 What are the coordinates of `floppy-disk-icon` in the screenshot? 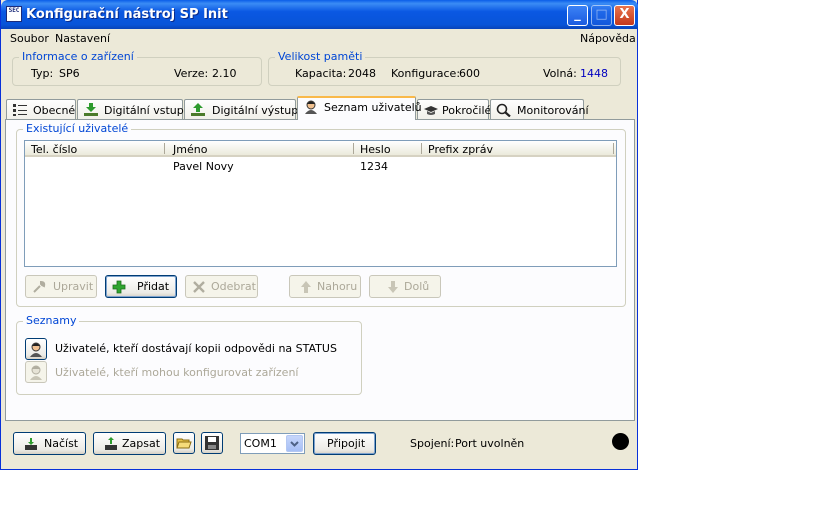 It's located at (212, 443).